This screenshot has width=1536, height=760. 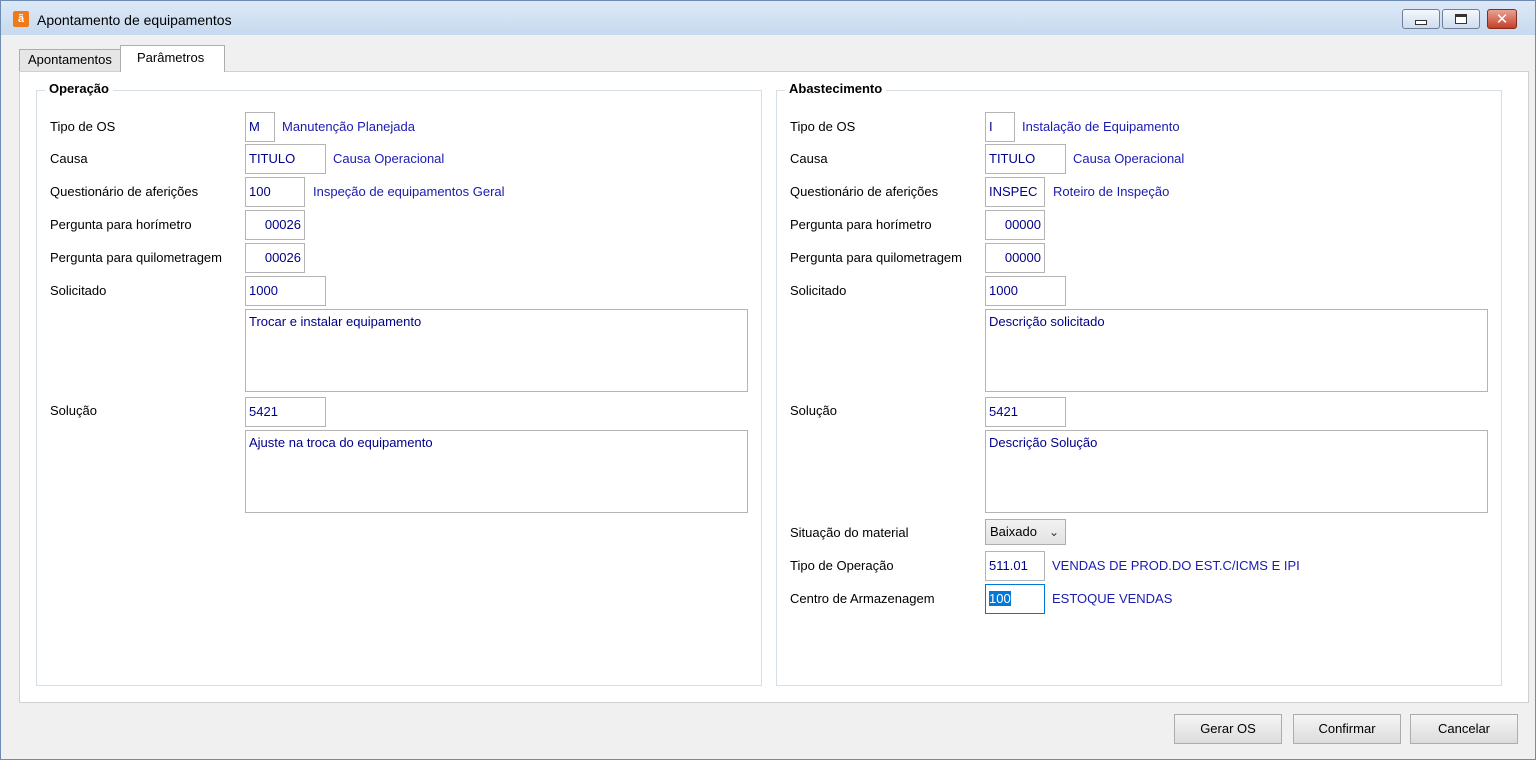 What do you see at coordinates (1421, 22) in the screenshot?
I see `minimize-icon` at bounding box center [1421, 22].